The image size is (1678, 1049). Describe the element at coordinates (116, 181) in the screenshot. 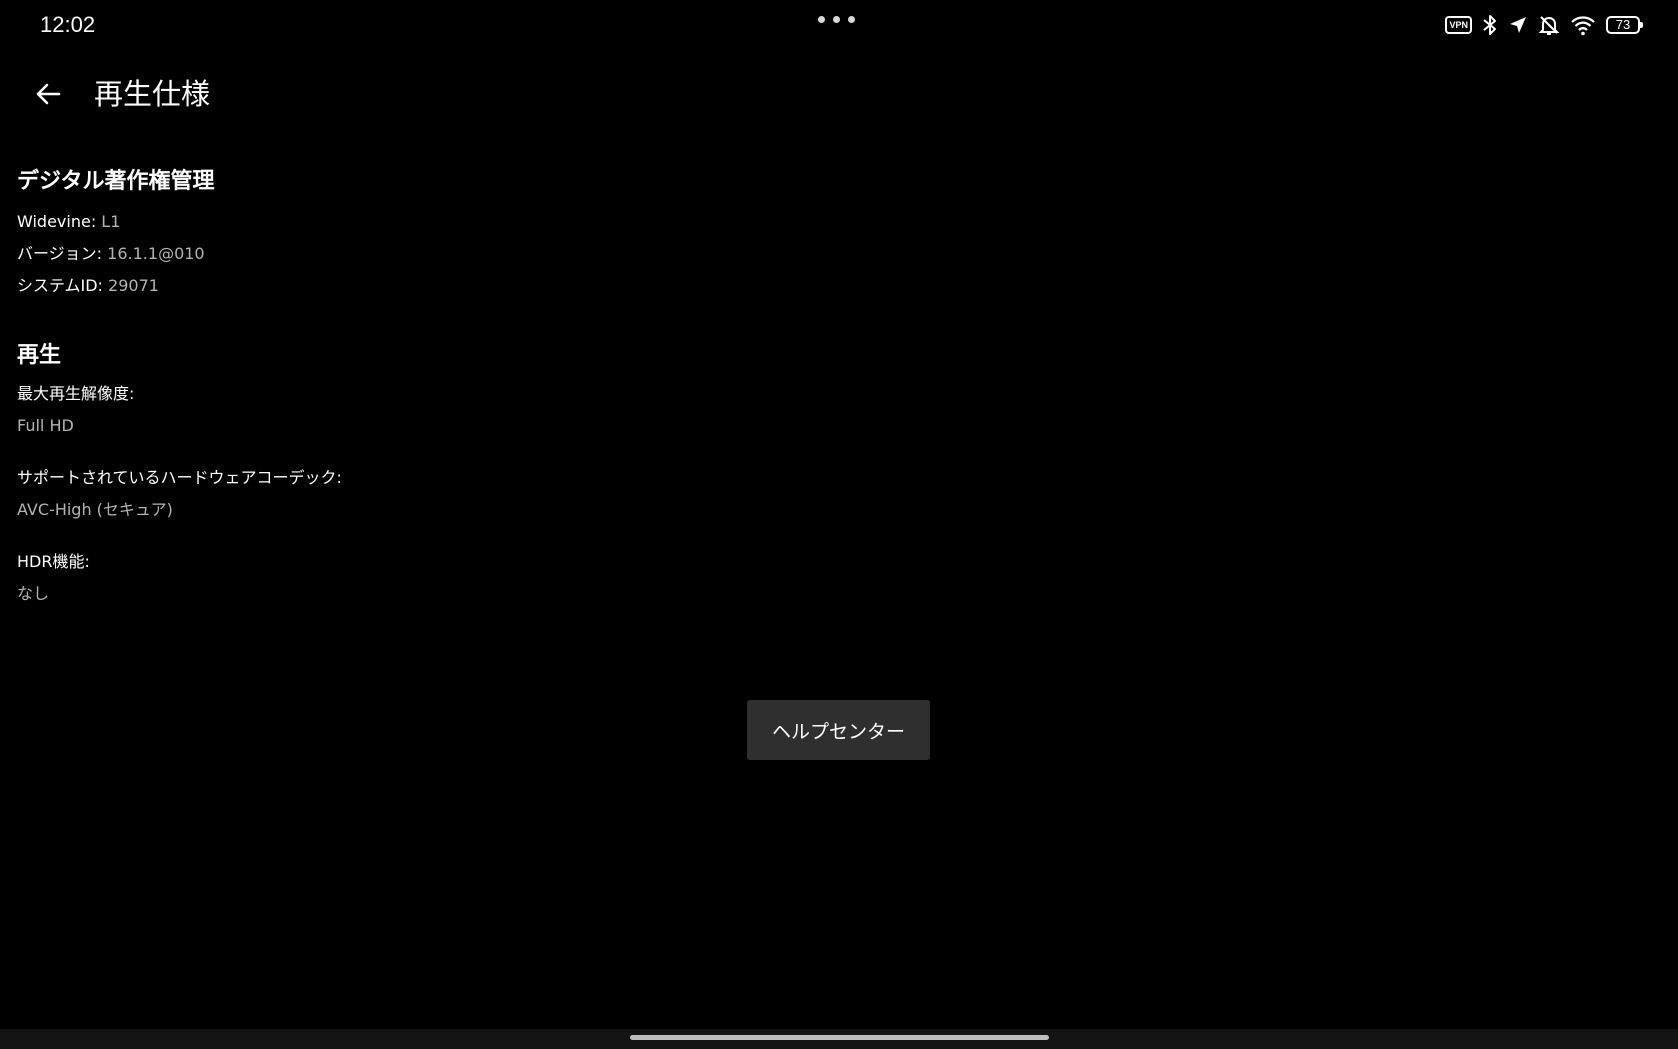

I see `drm-section-title: デジタル著作権管理` at that location.